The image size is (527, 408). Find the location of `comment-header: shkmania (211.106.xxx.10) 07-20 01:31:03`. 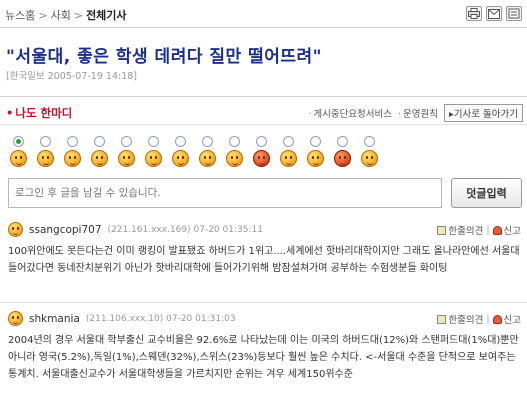

comment-header: shkmania (211.106.xxx.10) 07-20 01:31:03 is located at coordinates (122, 318).